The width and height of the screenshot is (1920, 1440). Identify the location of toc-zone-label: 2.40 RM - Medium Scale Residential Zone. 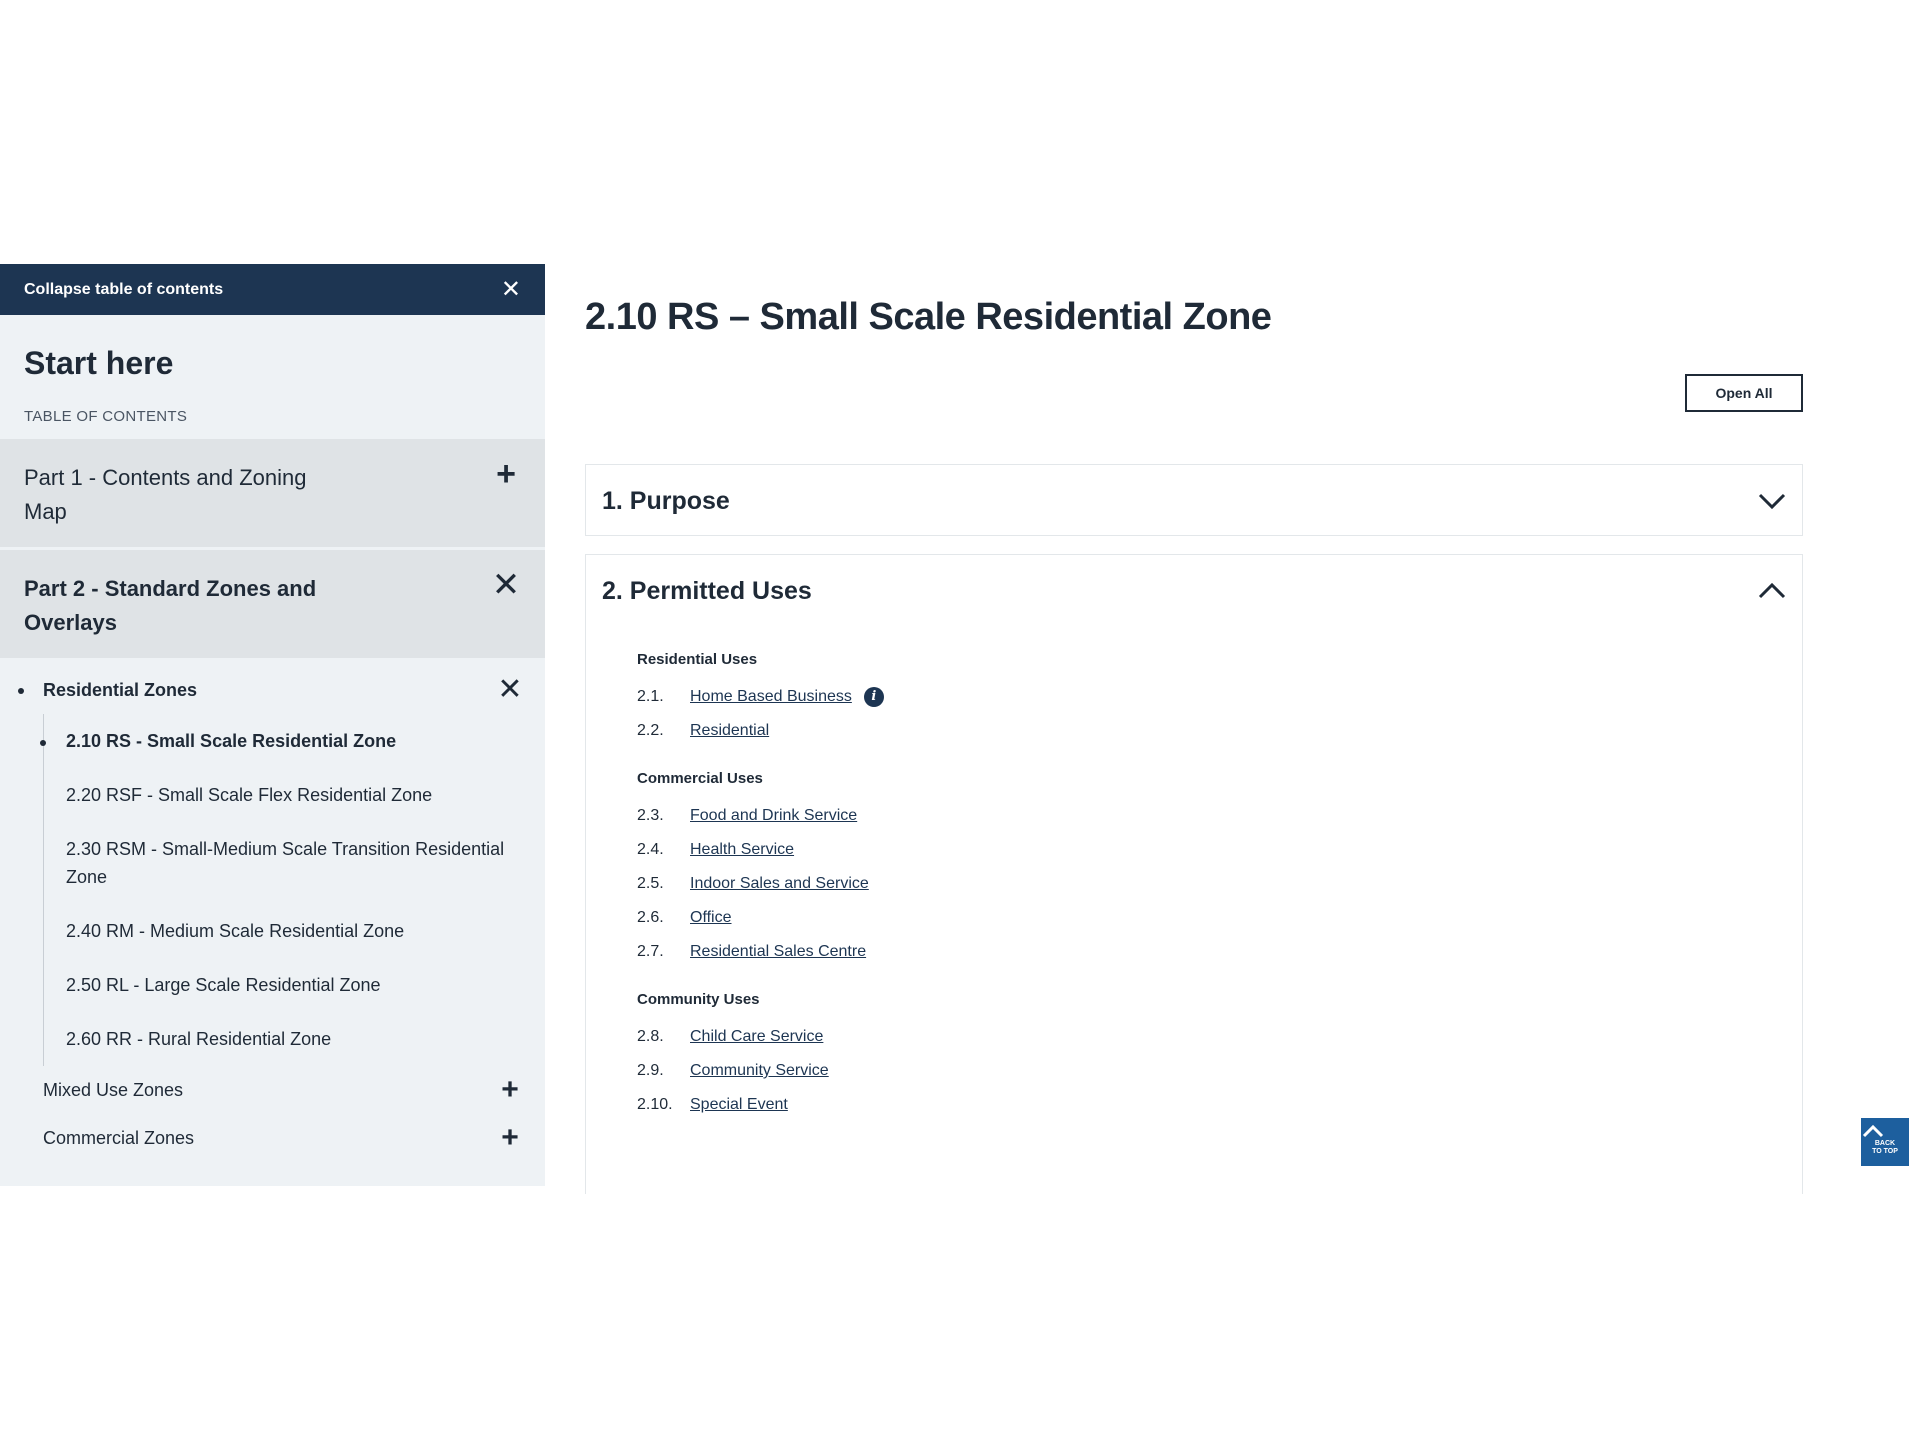
(235, 931).